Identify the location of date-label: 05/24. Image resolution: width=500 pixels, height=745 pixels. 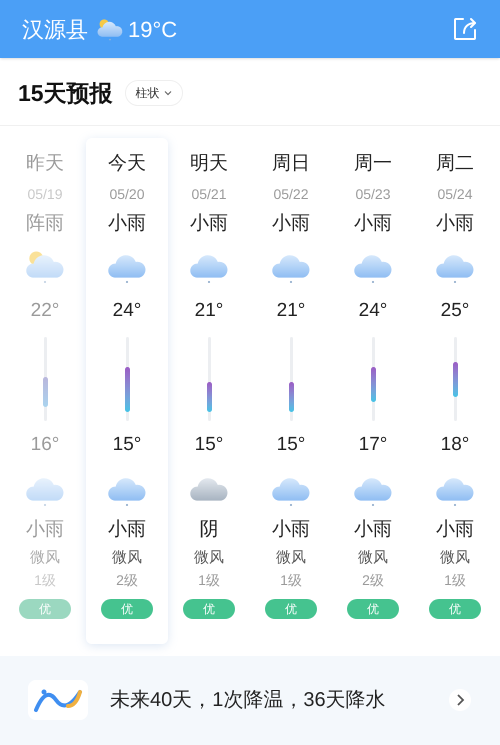
(455, 194).